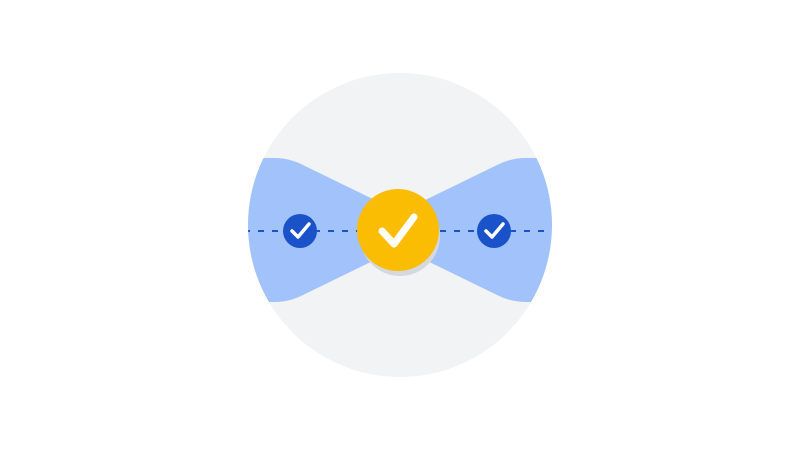 Image resolution: width=800 pixels, height=450 pixels. I want to click on right-check-badge, so click(494, 231).